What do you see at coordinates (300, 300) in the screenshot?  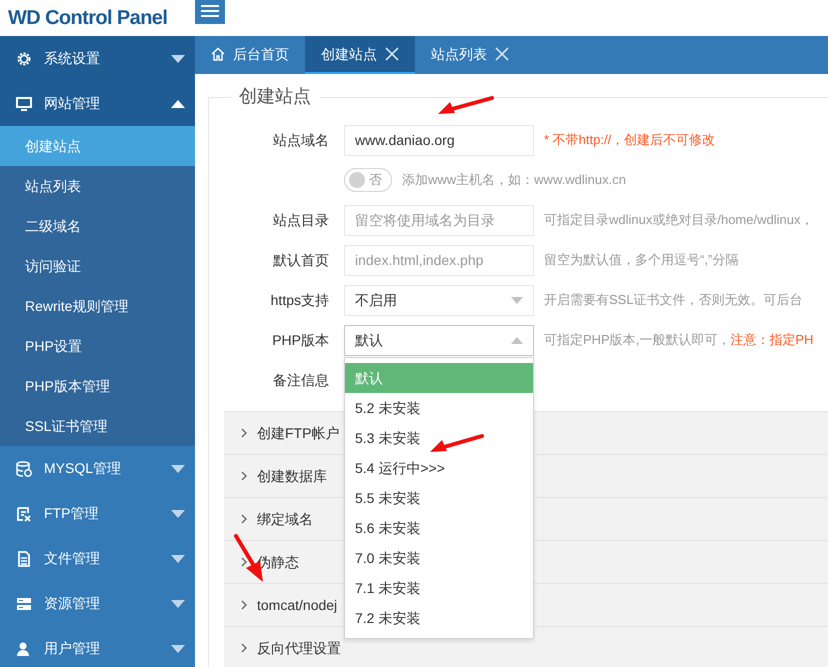 I see `field-label: https支持` at bounding box center [300, 300].